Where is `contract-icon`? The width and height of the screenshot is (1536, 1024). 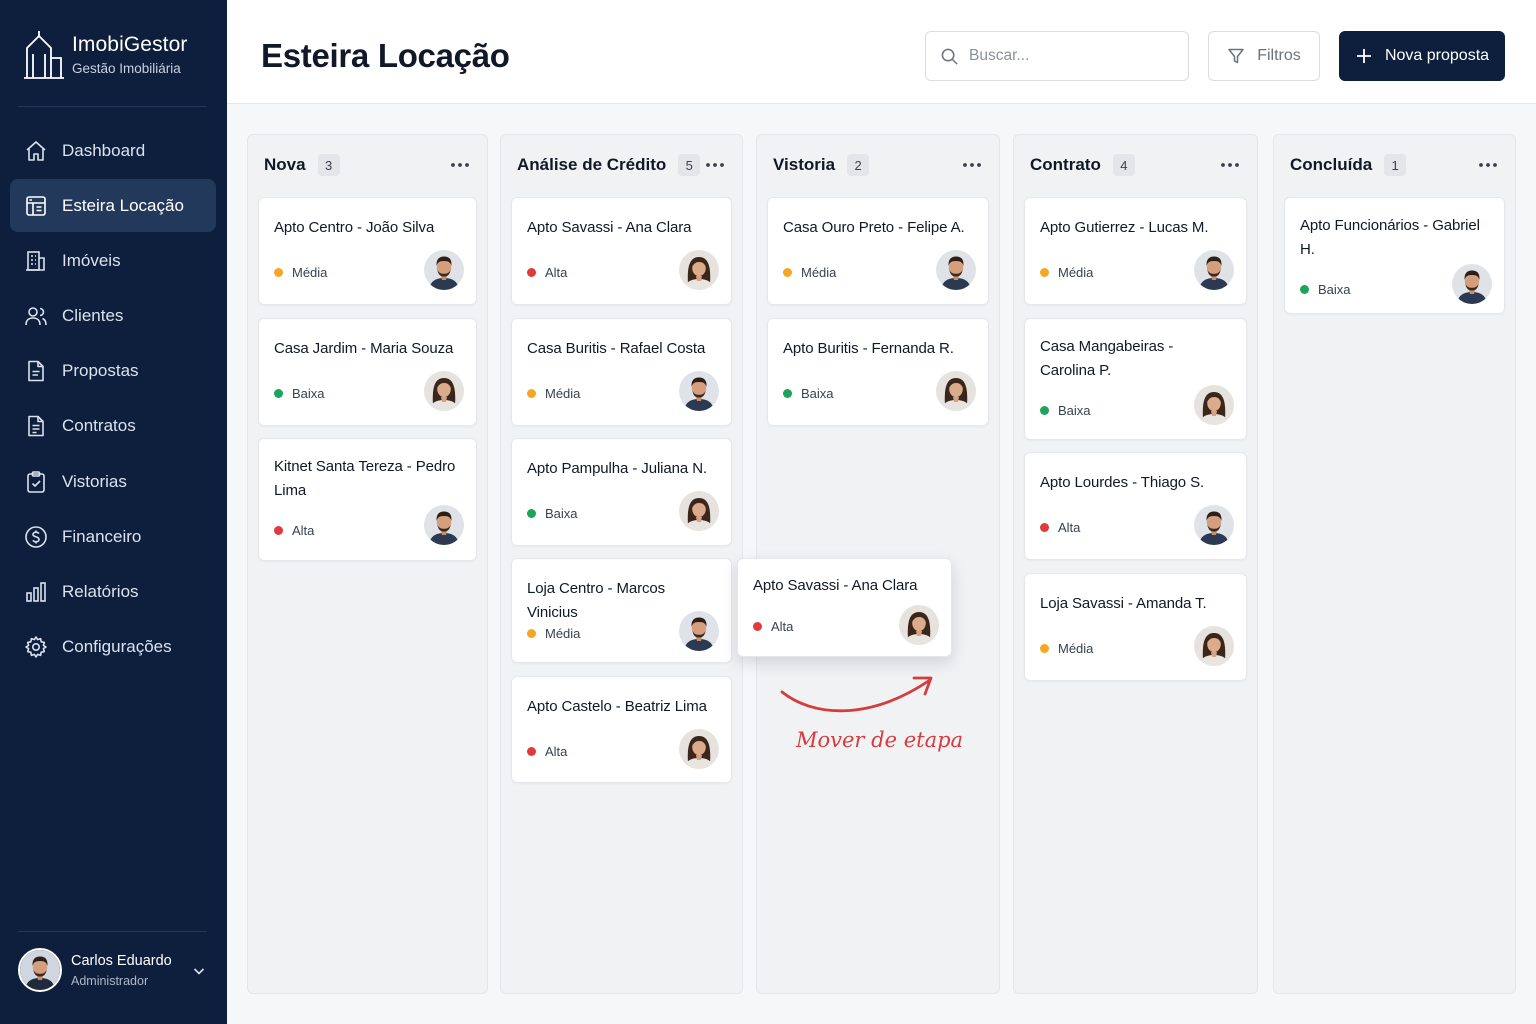 contract-icon is located at coordinates (36, 426).